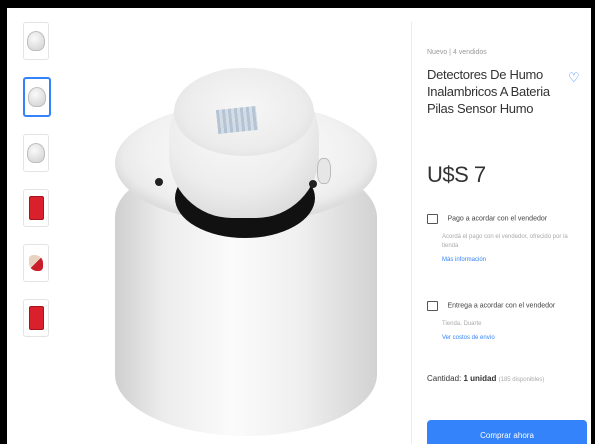 The height and width of the screenshot is (444, 595). Describe the element at coordinates (432, 218) in the screenshot. I see `card-icon` at that location.